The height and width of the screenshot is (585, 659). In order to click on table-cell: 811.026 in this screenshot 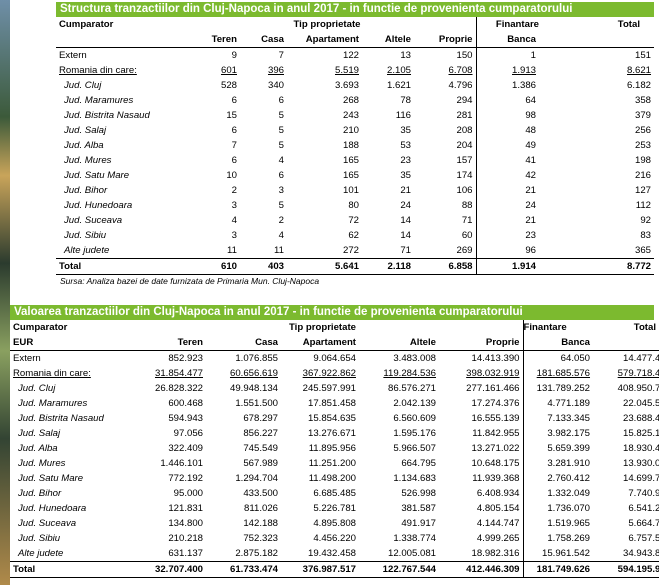, I will do `click(261, 508)`.